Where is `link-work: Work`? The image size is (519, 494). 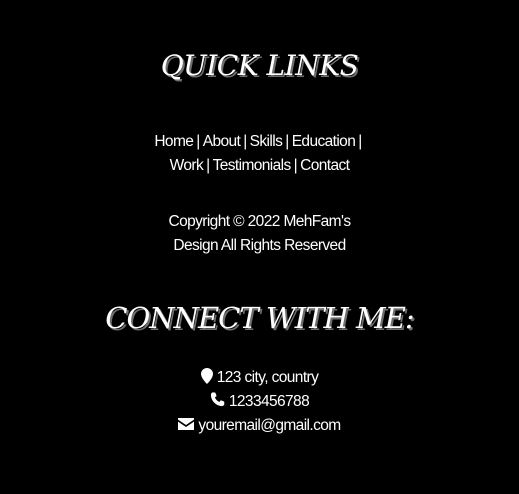
link-work: Work is located at coordinates (187, 165).